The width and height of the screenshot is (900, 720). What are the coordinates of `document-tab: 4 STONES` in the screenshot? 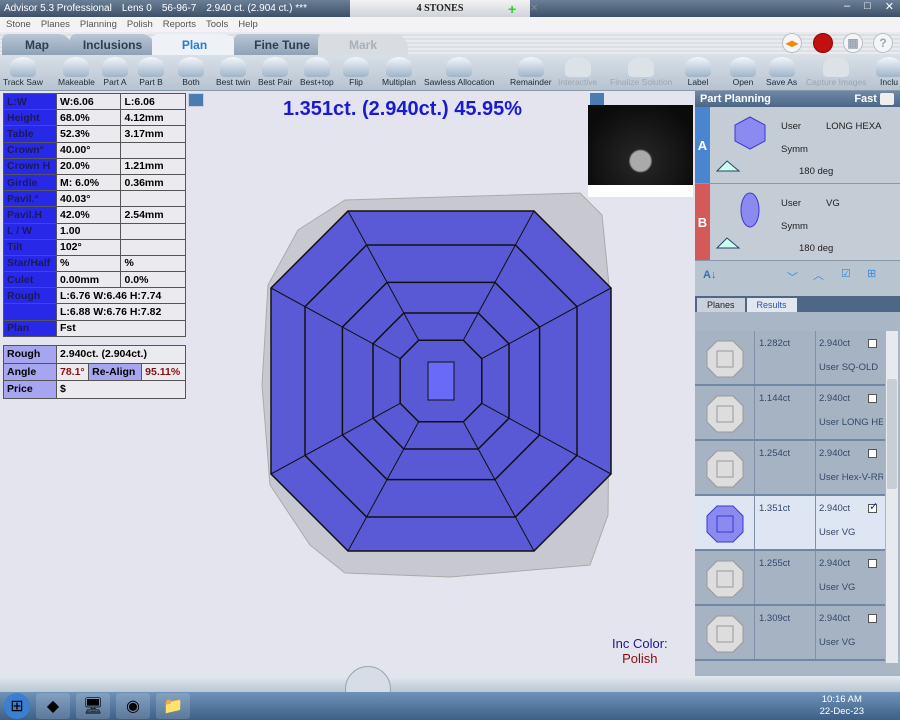 It's located at (440, 8).